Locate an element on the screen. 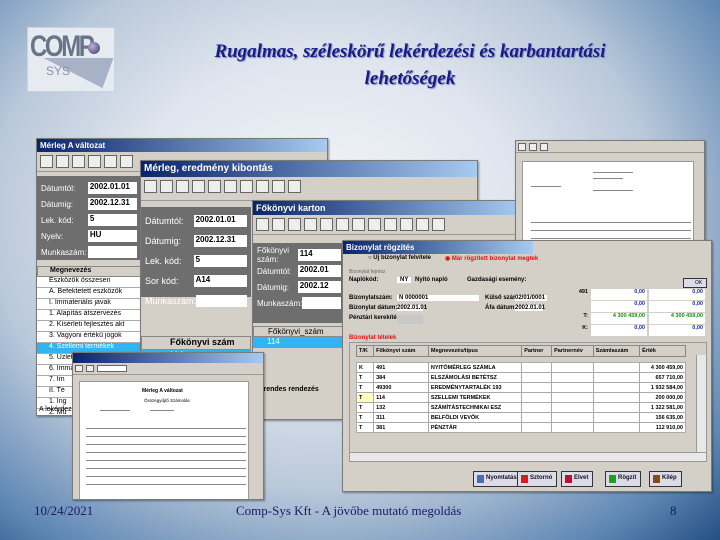 The image size is (720, 540). table-cell: BELFÖLDI VEVŐK is located at coordinates (475, 417).